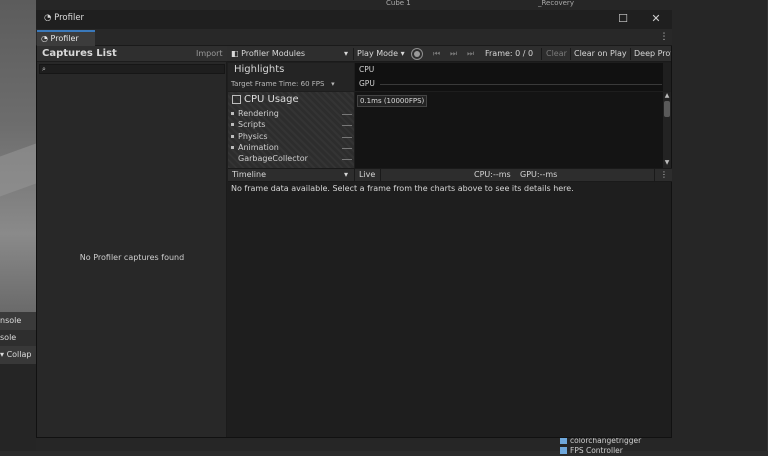  I want to click on collapse-button: ▾ Collap, so click(18, 355).